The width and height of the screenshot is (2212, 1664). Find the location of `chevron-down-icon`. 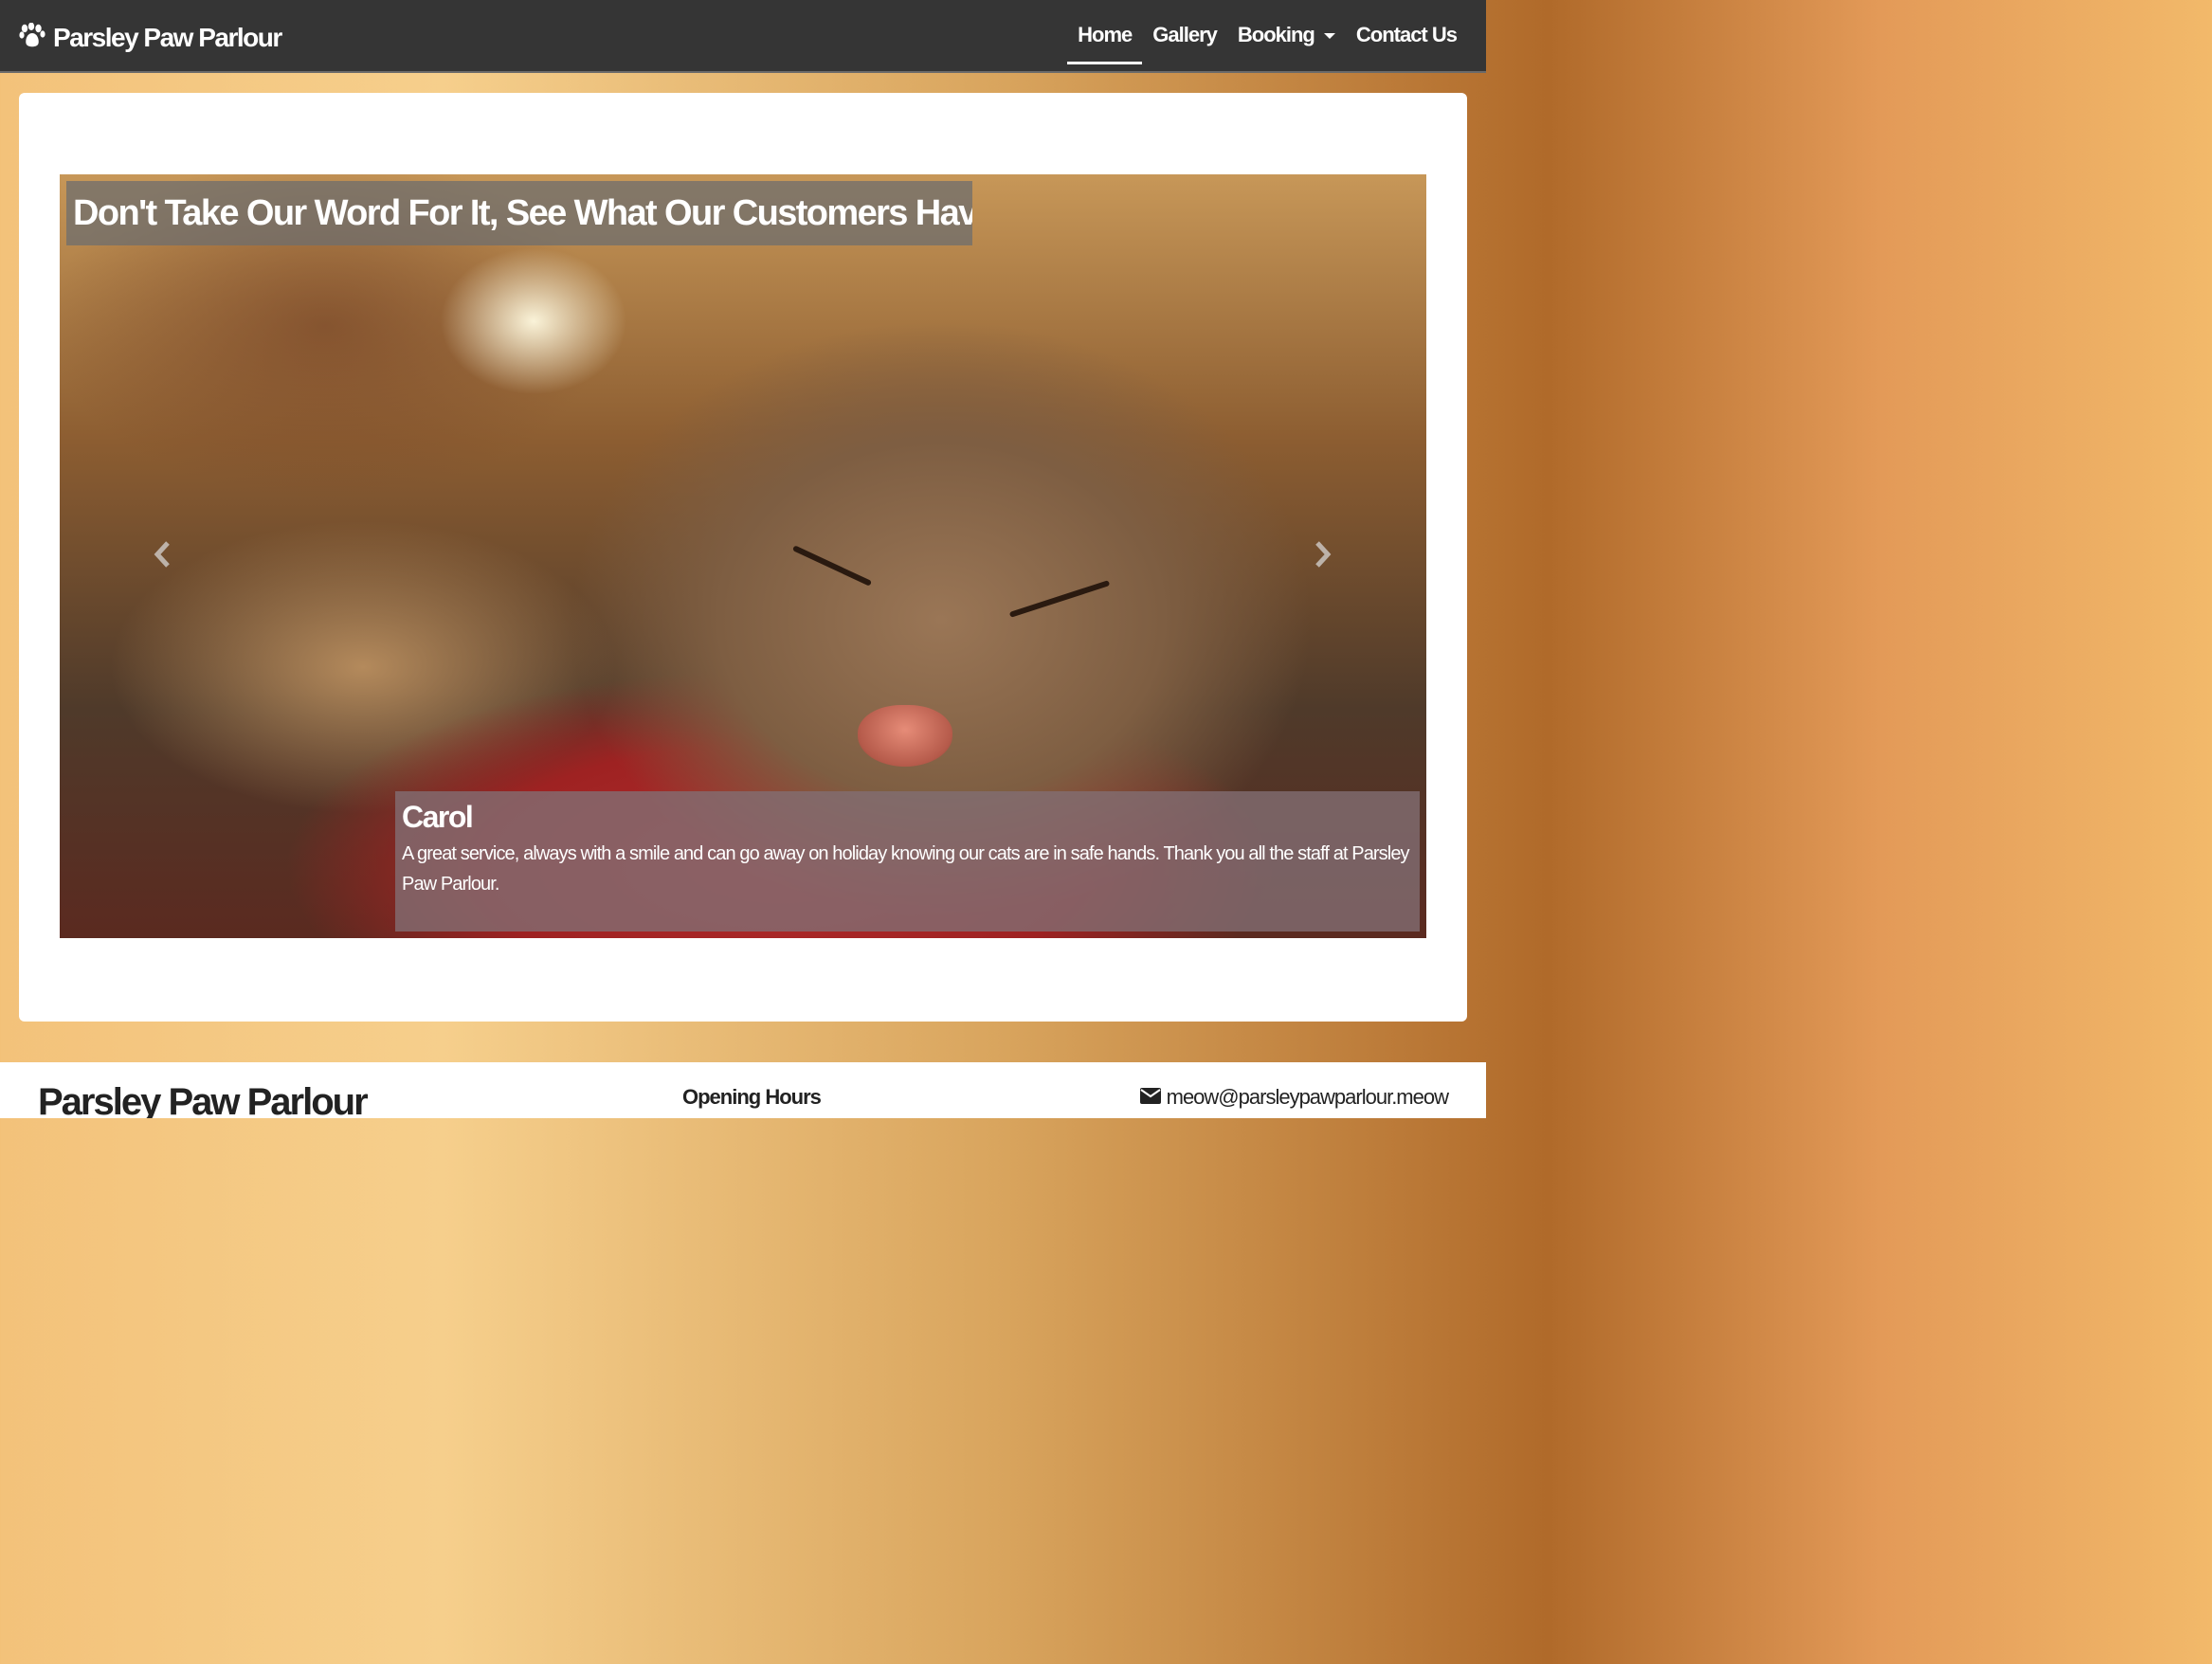

chevron-down-icon is located at coordinates (1329, 36).